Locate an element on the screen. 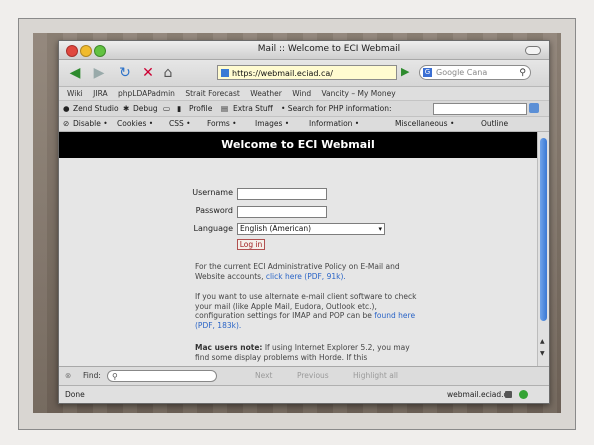 The height and width of the screenshot is (445, 594). search-input: G Google Cana ⚲ is located at coordinates (475, 72).